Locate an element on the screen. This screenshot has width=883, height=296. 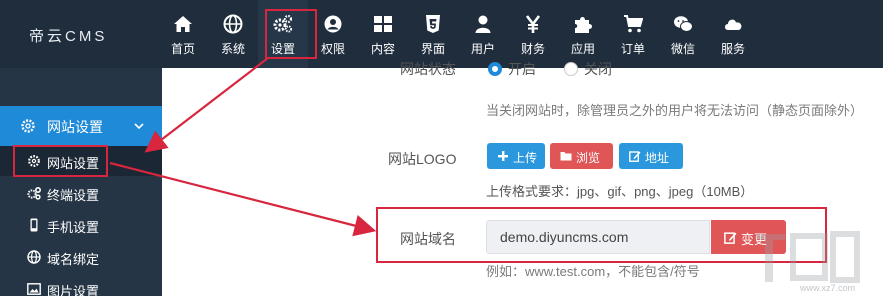
cart-icon is located at coordinates (633, 24).